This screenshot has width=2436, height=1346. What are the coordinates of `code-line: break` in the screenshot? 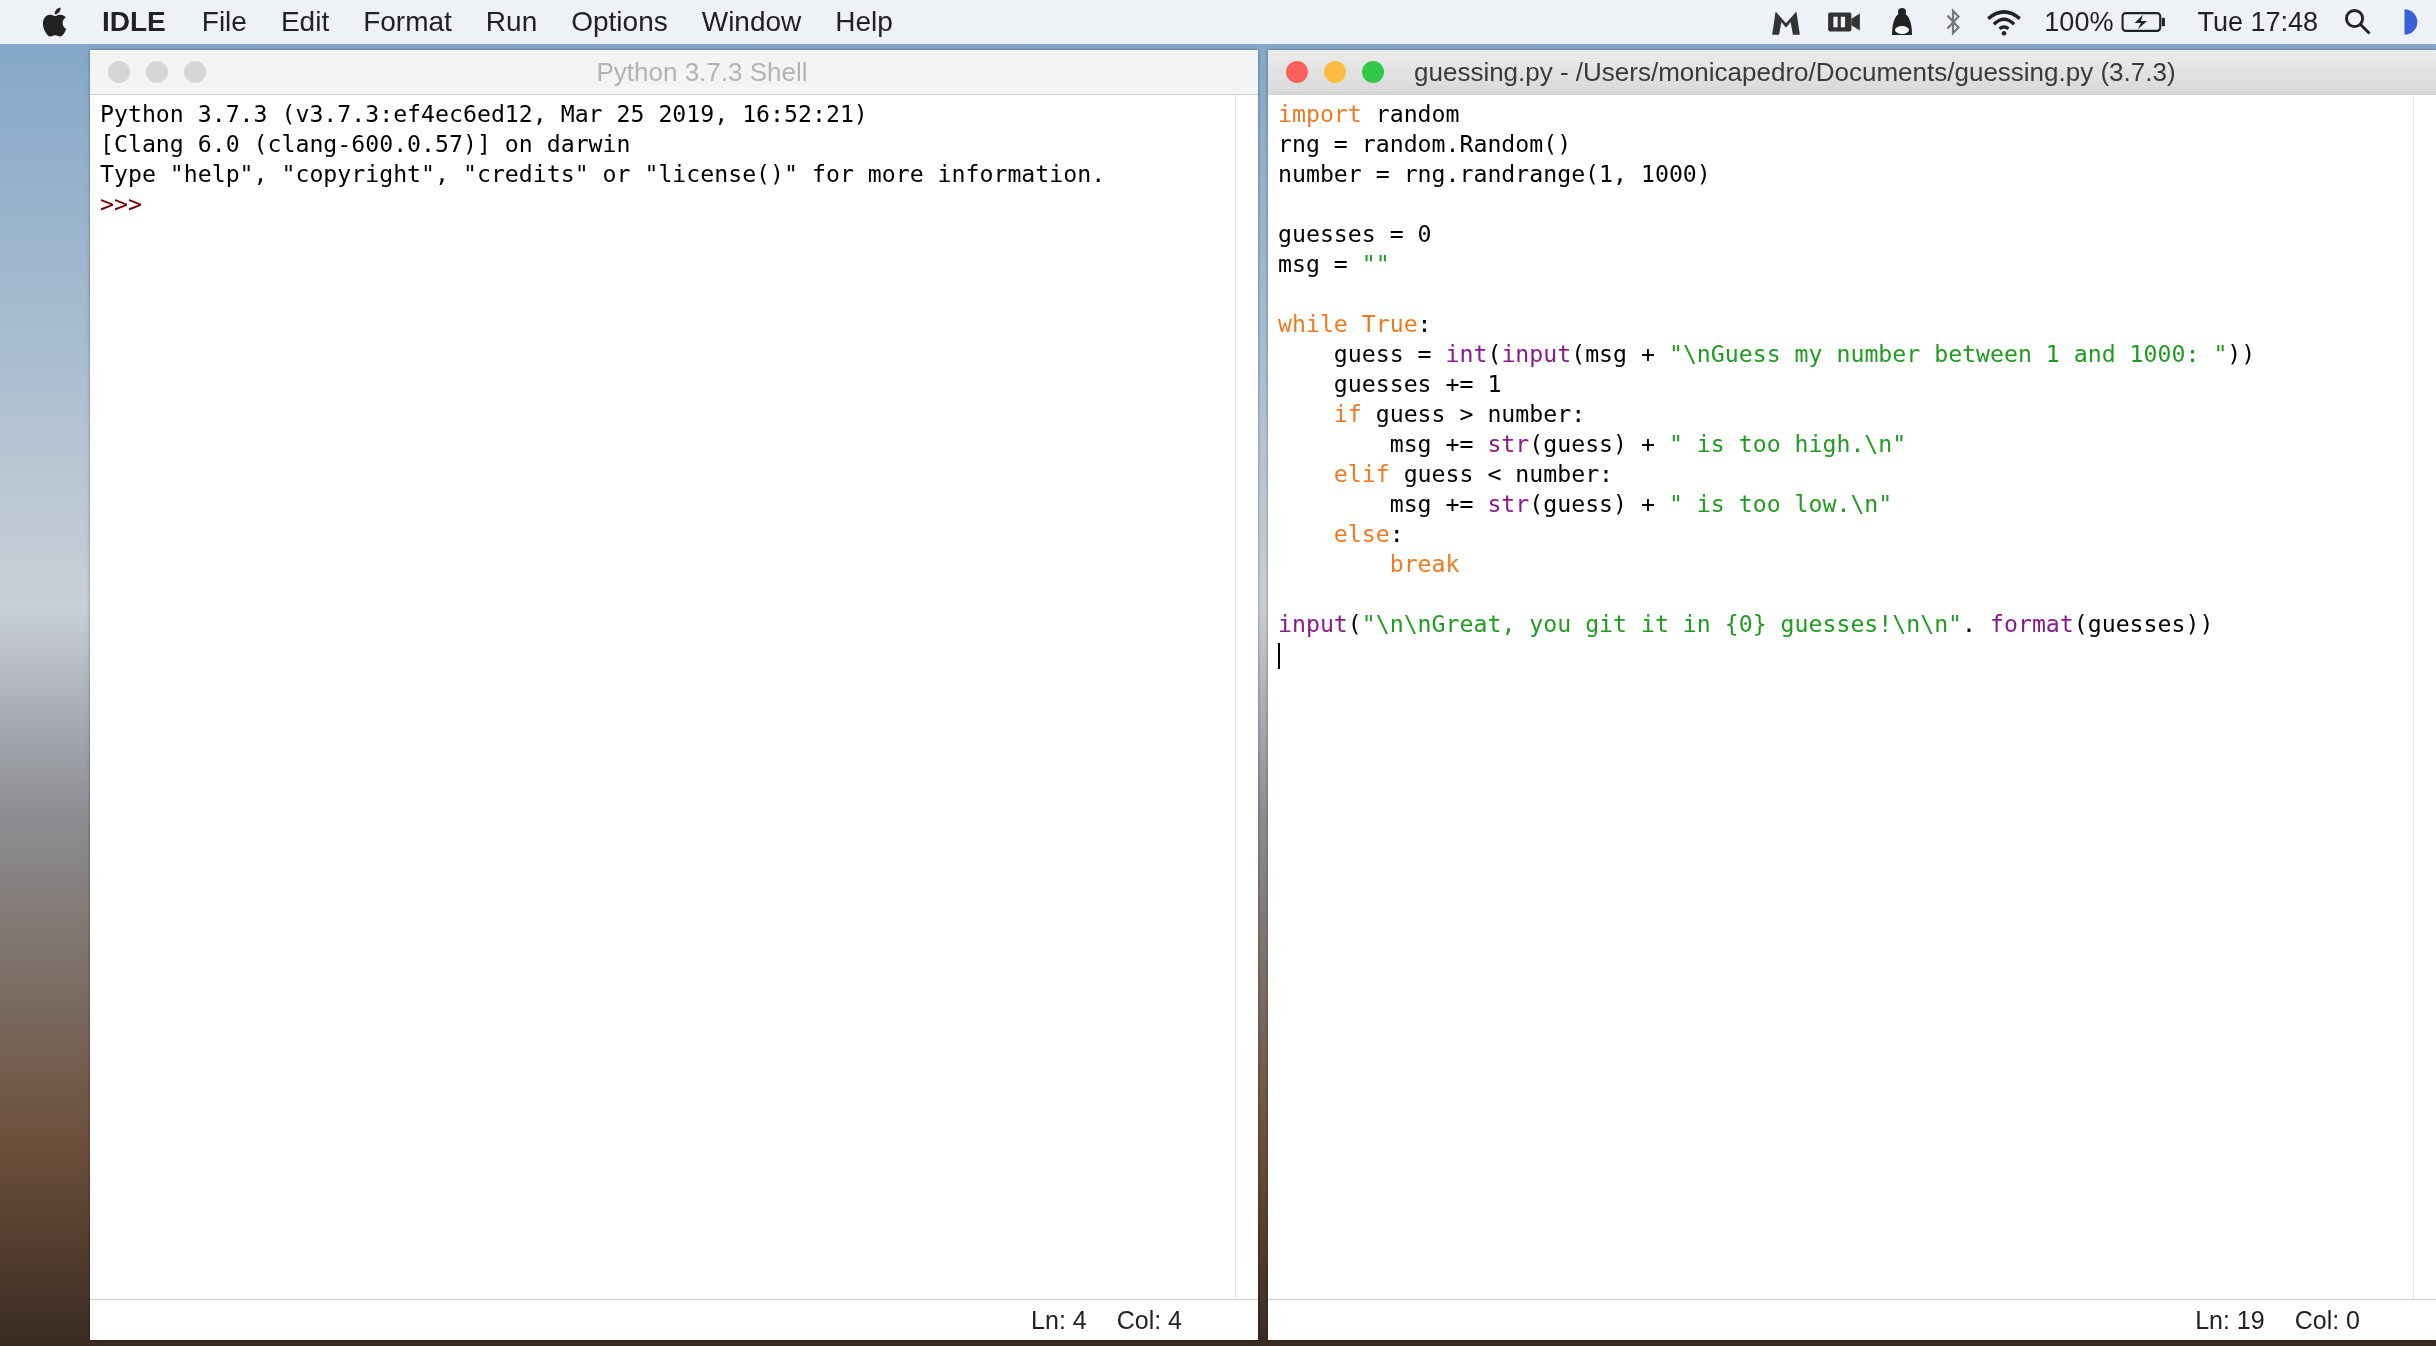 It's located at (1424, 564).